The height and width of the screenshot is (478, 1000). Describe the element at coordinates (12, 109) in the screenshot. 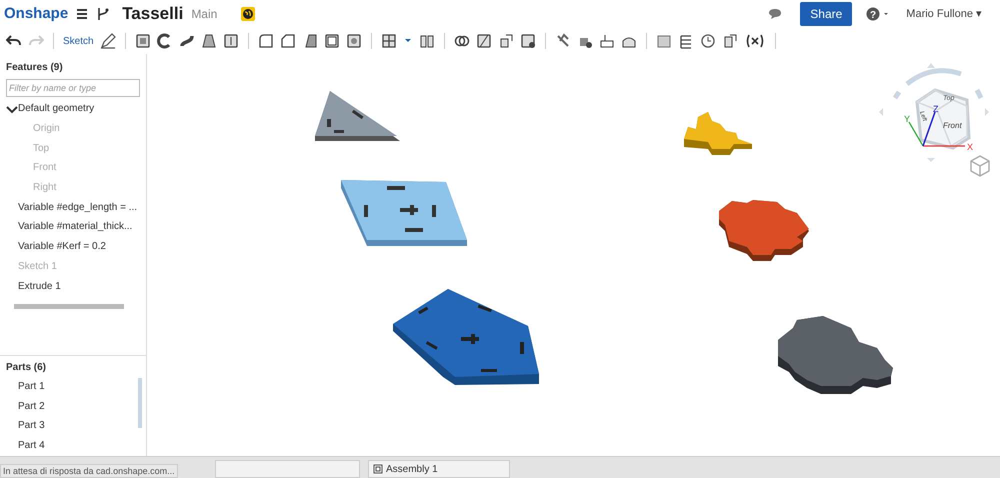

I see `chevron-icon` at that location.